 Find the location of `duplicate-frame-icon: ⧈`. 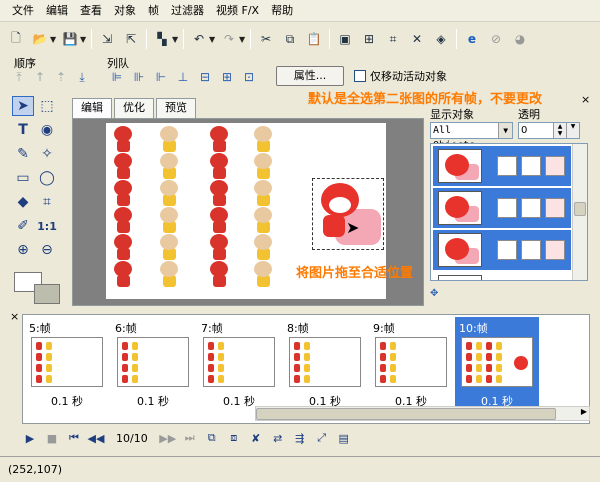

duplicate-frame-icon: ⧈ is located at coordinates (234, 438).